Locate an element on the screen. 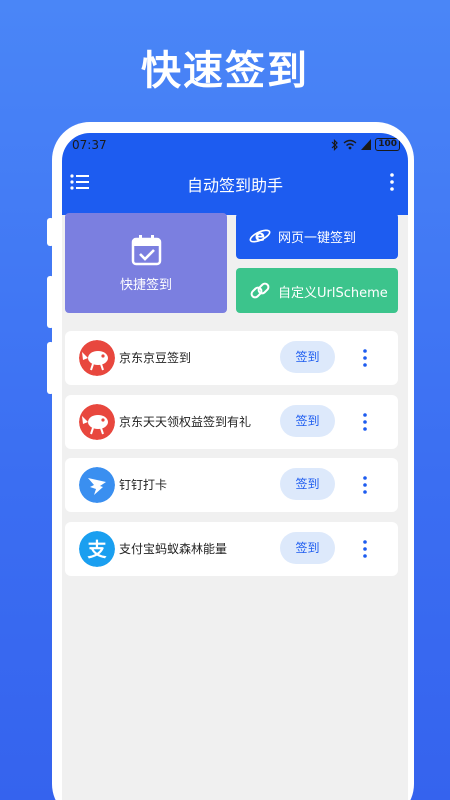  list-item: 京东天天领权益签到有礼 签到 is located at coordinates (231, 421).